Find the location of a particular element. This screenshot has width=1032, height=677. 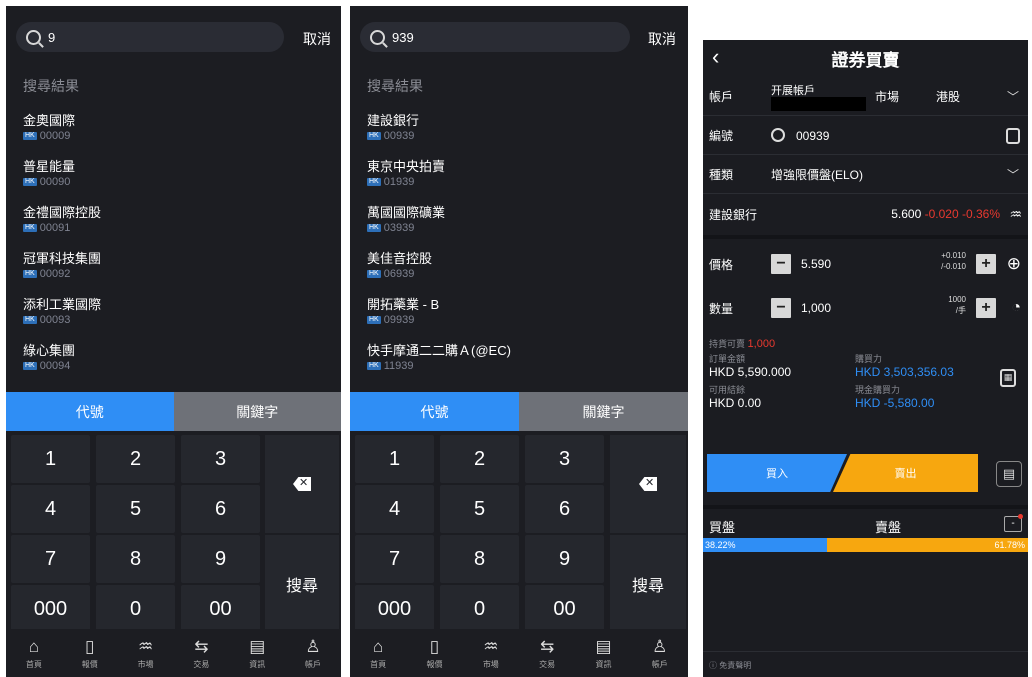

disclaimer-link: ⓘ 免責聲明 is located at coordinates (865, 664).